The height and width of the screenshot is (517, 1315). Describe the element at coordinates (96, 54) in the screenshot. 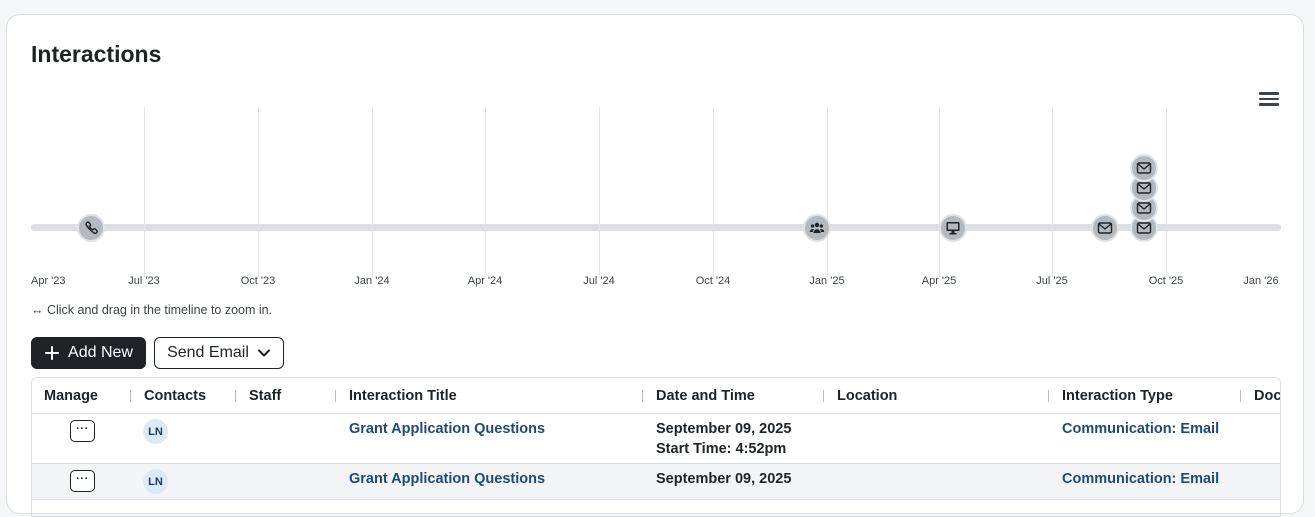

I see `page-title: Interactions` at that location.